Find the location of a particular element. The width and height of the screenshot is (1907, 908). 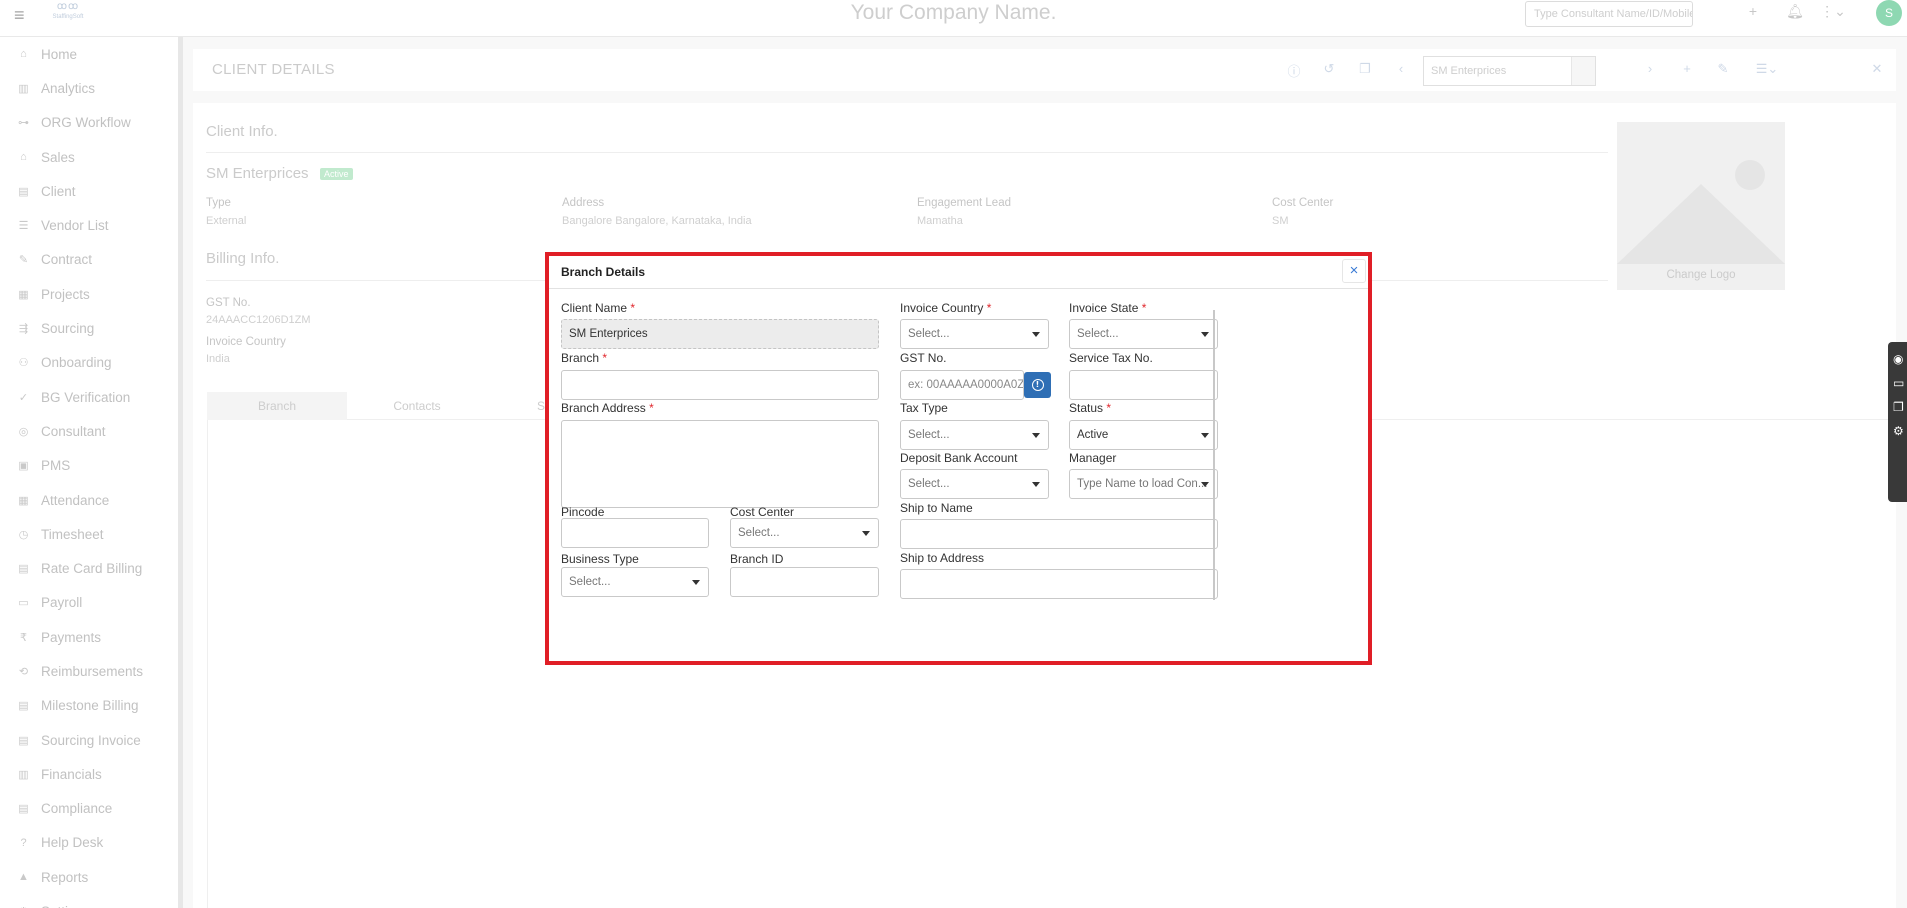

pincode-label: Pincode is located at coordinates (583, 512).